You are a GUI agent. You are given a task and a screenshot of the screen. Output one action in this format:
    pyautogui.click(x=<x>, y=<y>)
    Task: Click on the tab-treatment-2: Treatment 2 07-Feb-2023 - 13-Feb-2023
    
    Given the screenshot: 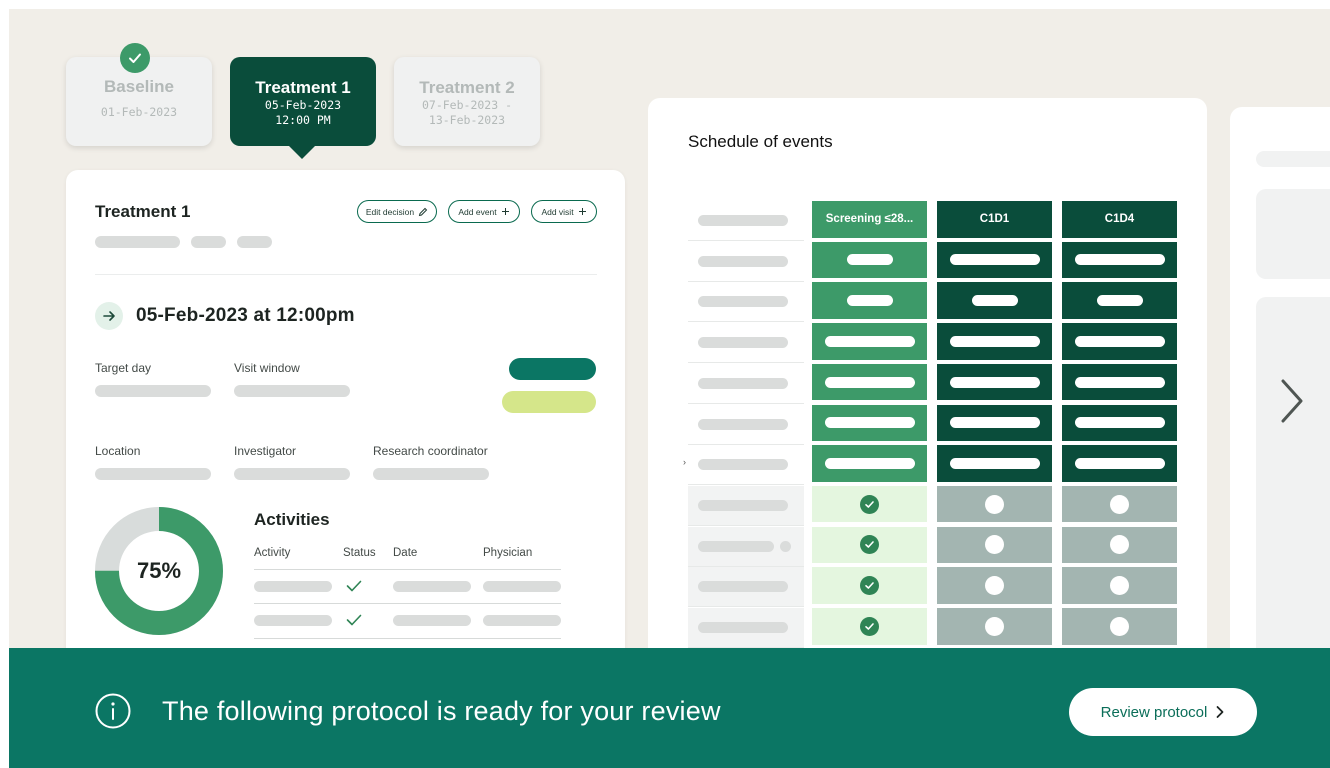 What is the action you would take?
    pyautogui.click(x=467, y=101)
    